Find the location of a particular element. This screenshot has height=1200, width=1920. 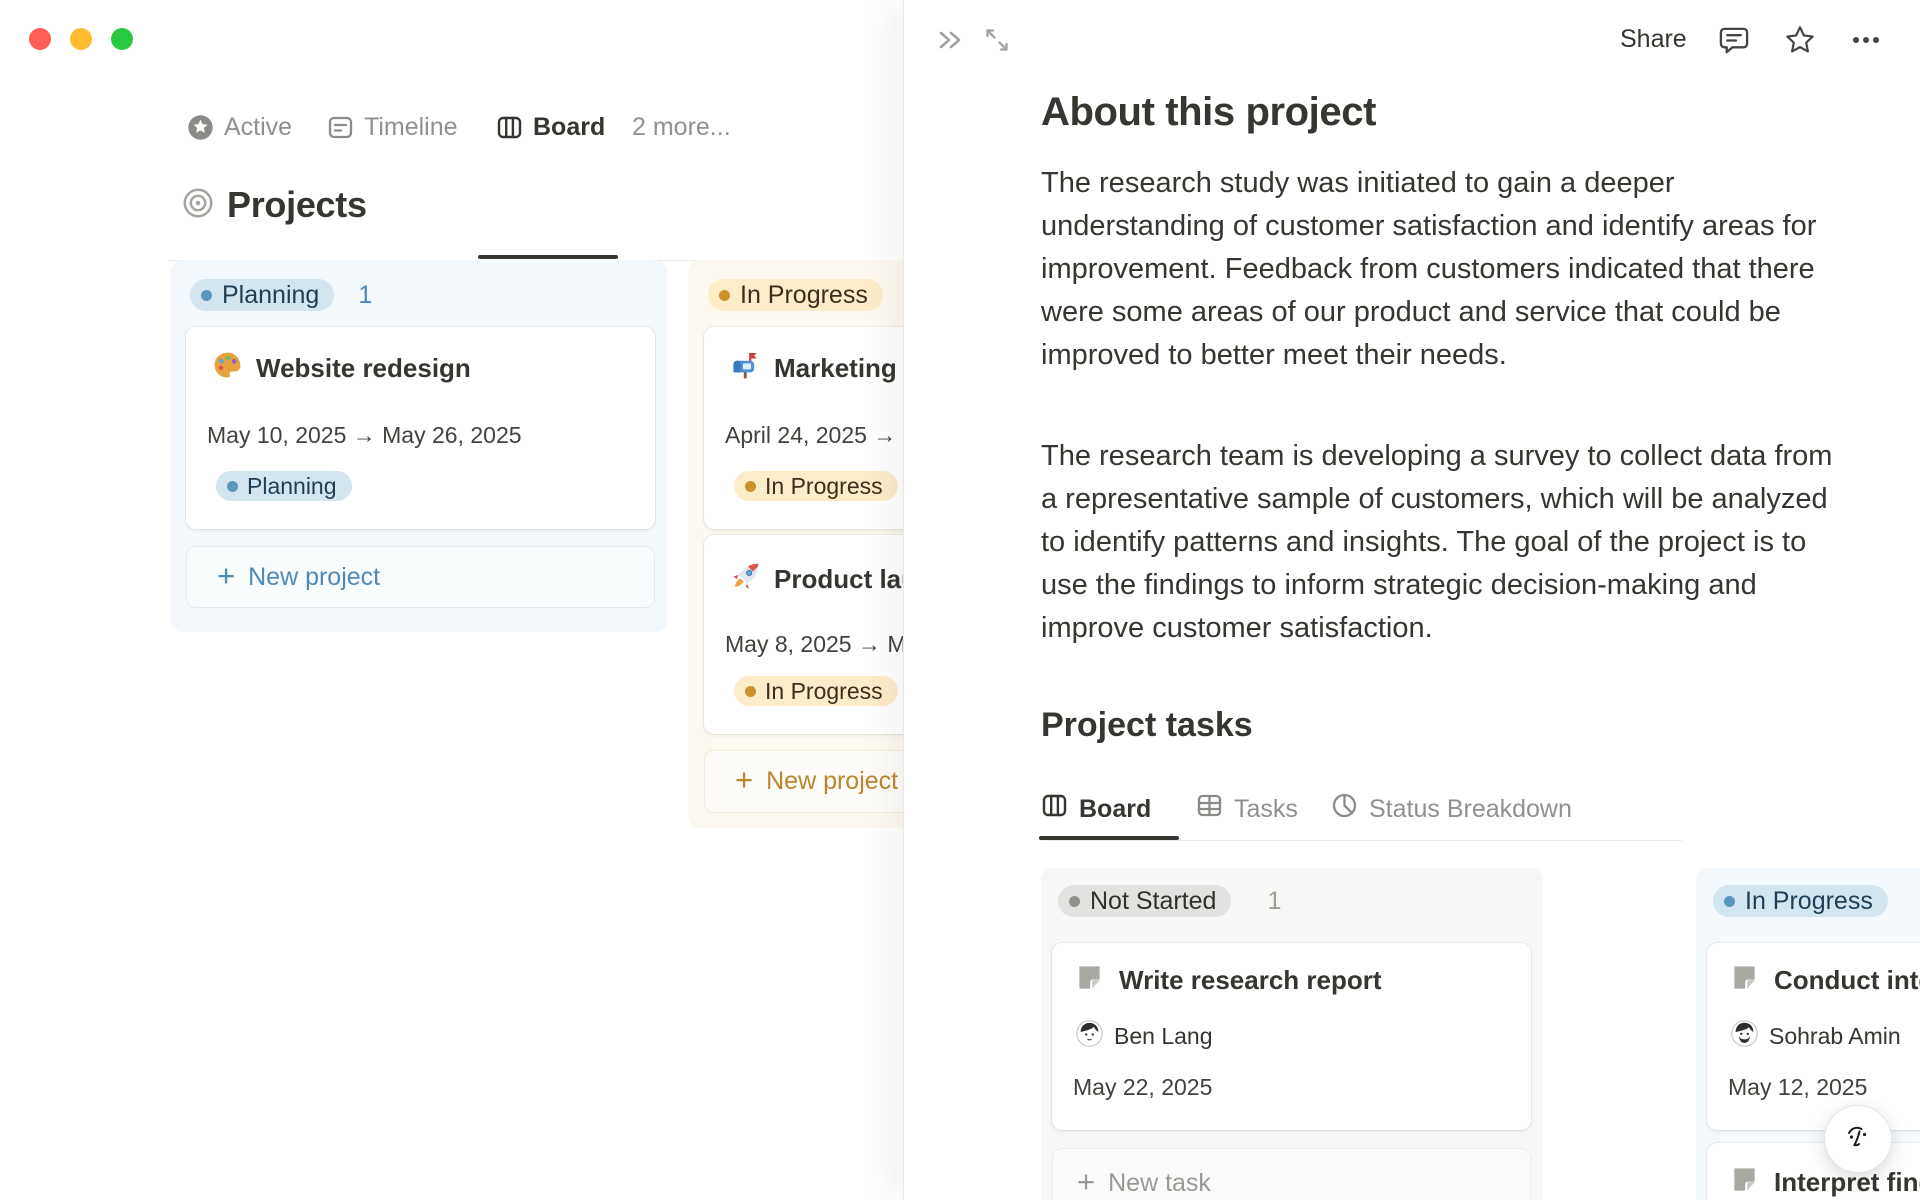

card-dates: April 24, 2025 → M is located at coordinates (823, 435).